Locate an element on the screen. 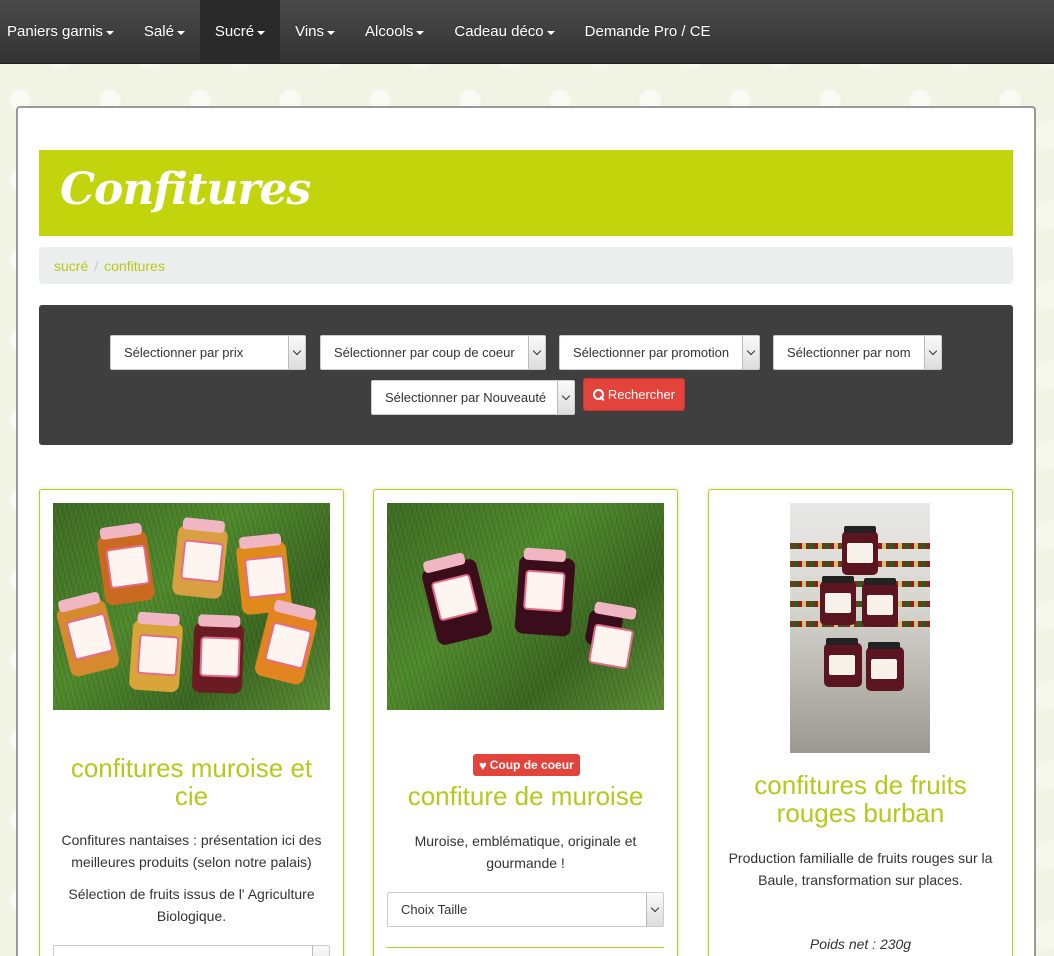 The image size is (1054, 956). heart-icon: ♥ is located at coordinates (483, 765).